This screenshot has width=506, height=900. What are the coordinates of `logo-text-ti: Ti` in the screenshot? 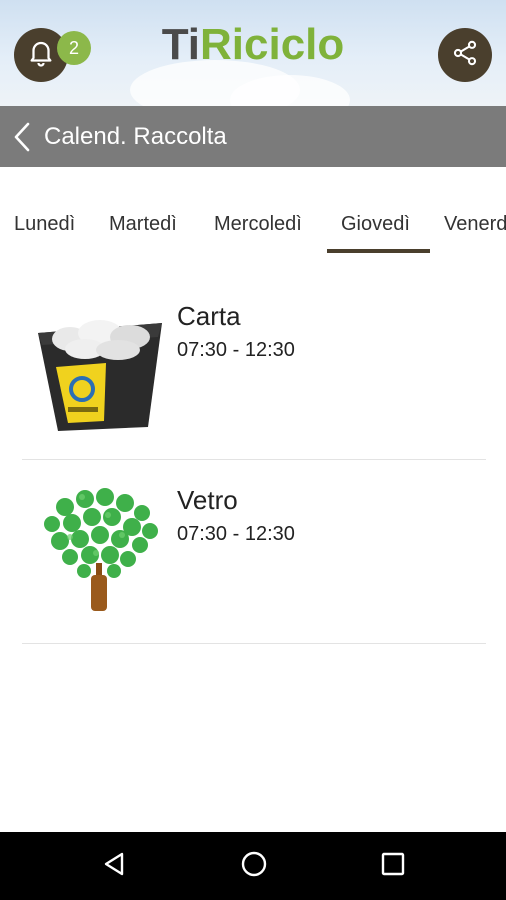 It's located at (181, 44).